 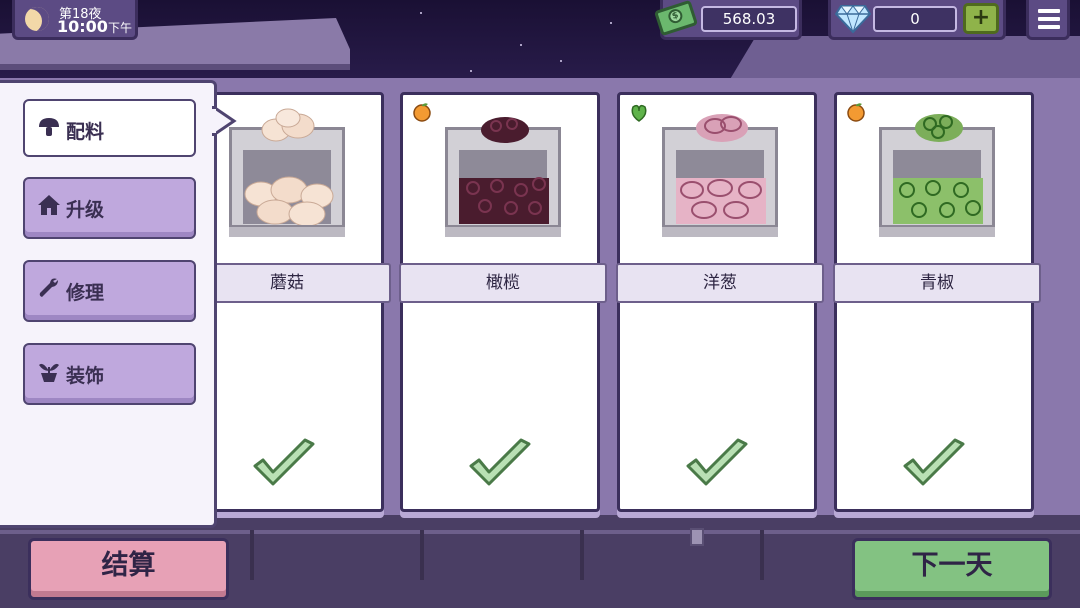 What do you see at coordinates (938, 201) in the screenshot?
I see `pepper-pile-icon` at bounding box center [938, 201].